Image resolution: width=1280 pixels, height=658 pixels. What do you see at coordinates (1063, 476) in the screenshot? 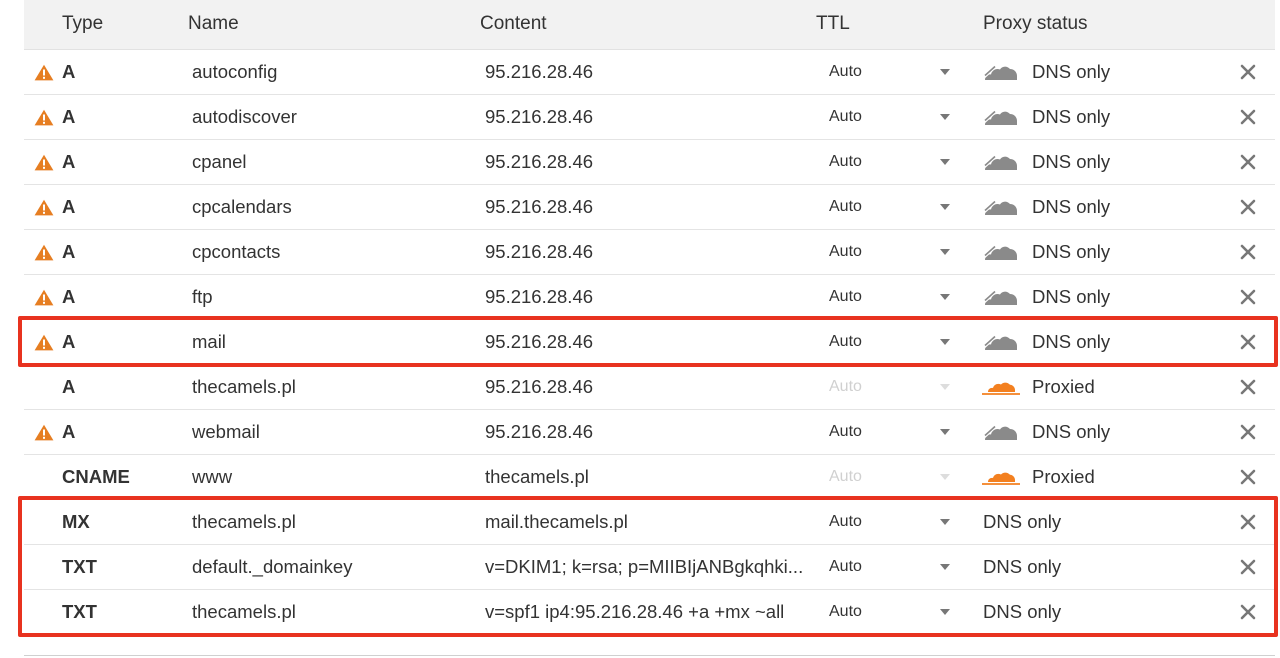
I see `proxy-status-label: Proxied` at bounding box center [1063, 476].